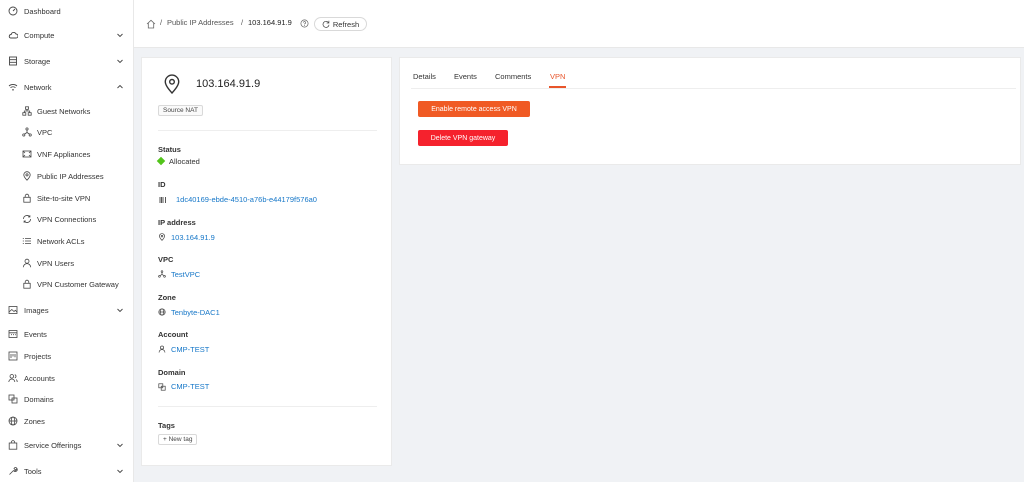  What do you see at coordinates (13, 356) in the screenshot?
I see `project-icon` at bounding box center [13, 356].